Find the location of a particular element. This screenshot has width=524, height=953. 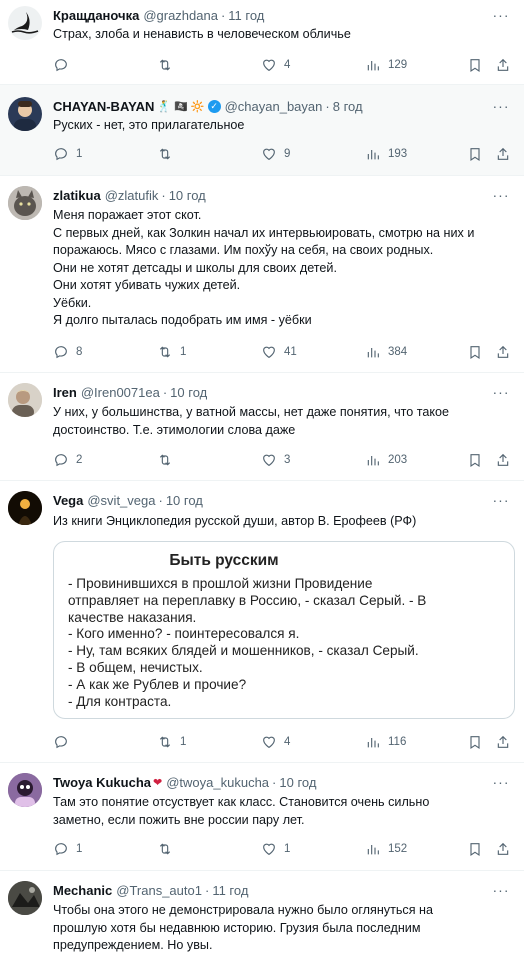

like-button: 1 is located at coordinates (275, 849).